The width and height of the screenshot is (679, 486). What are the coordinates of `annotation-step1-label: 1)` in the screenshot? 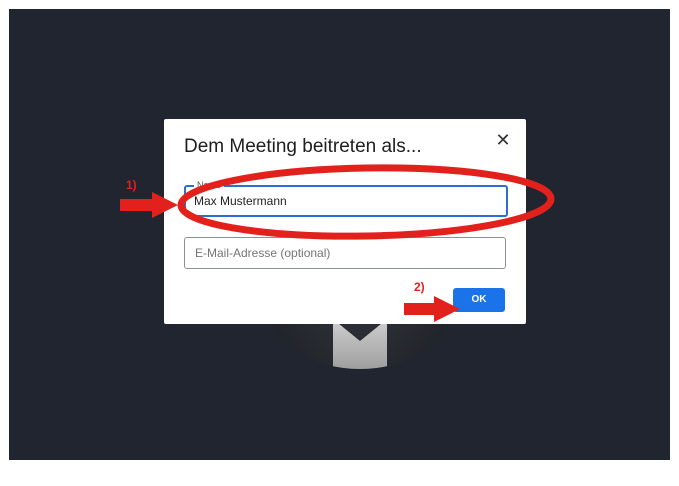 It's located at (131, 185).